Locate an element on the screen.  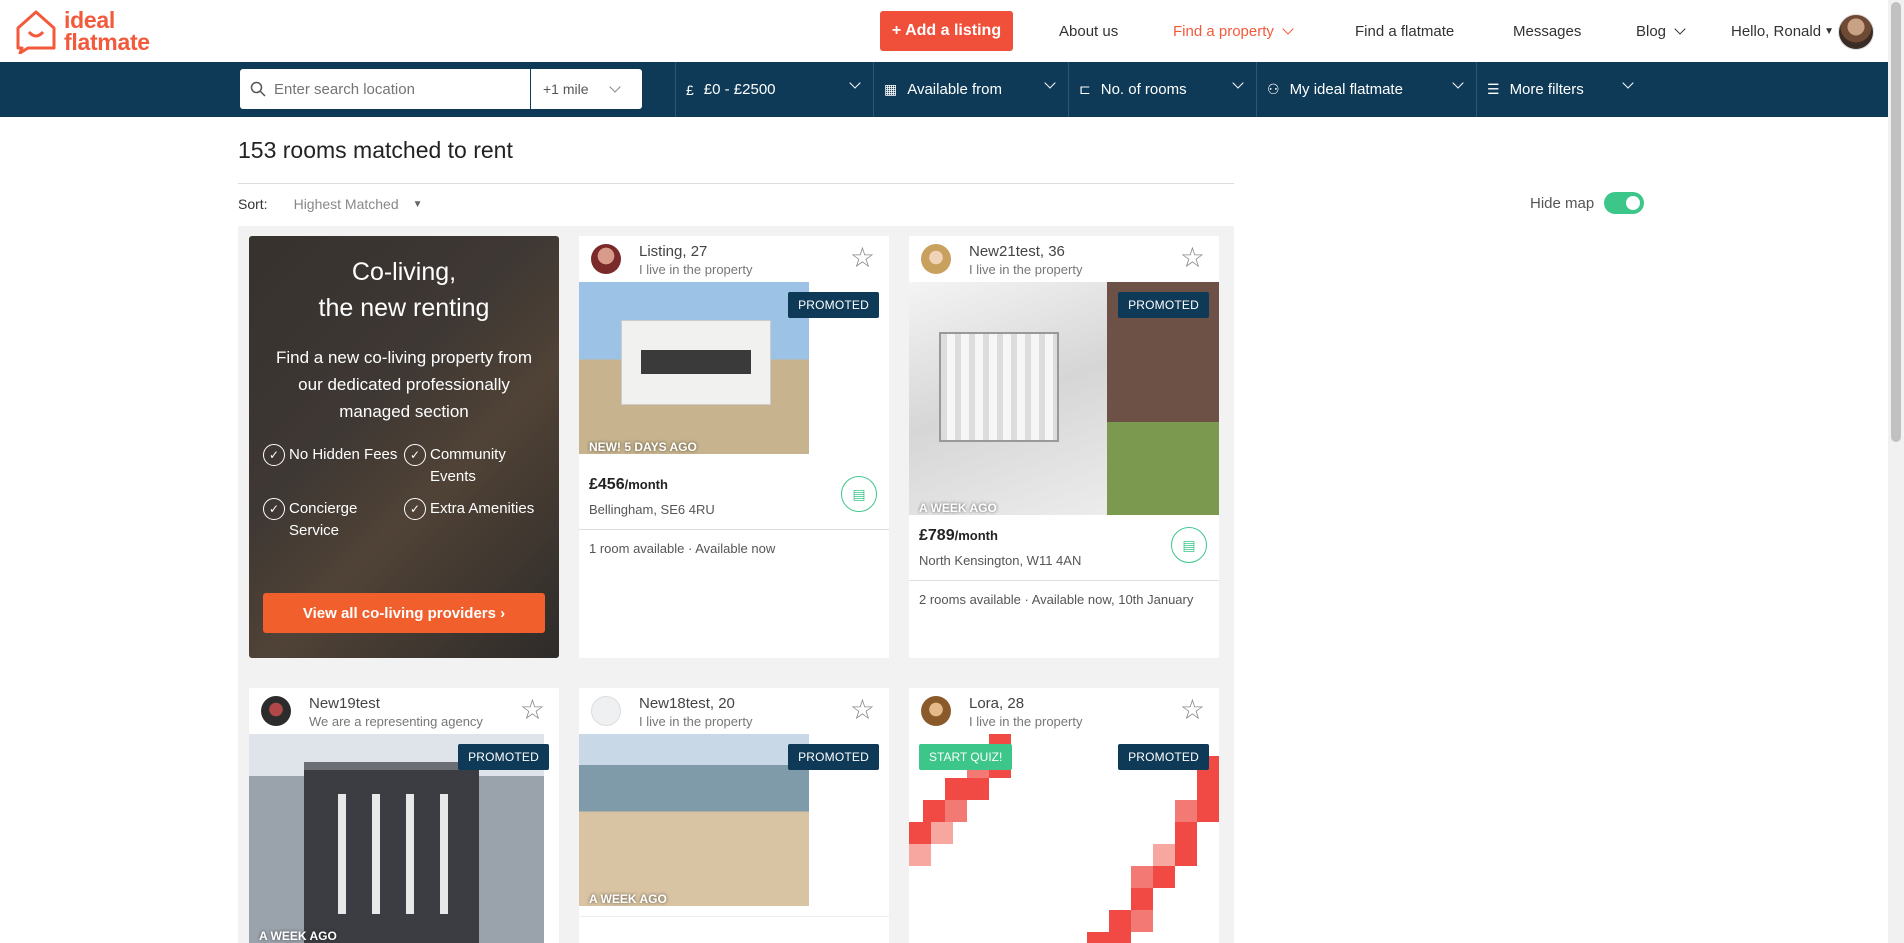
listing-price: £456/month is located at coordinates (628, 485).